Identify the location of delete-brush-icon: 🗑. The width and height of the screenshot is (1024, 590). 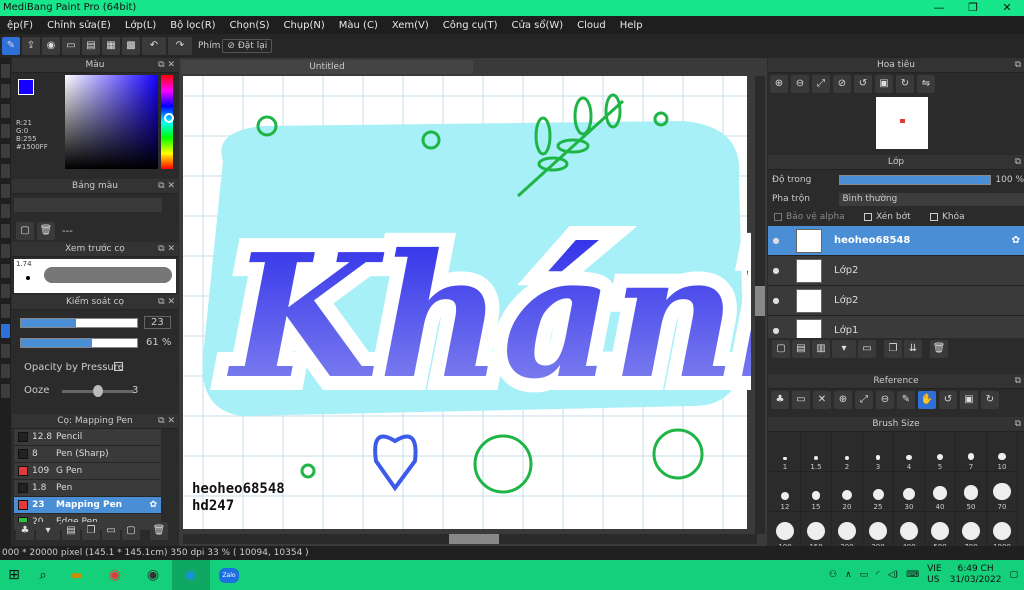
(159, 531).